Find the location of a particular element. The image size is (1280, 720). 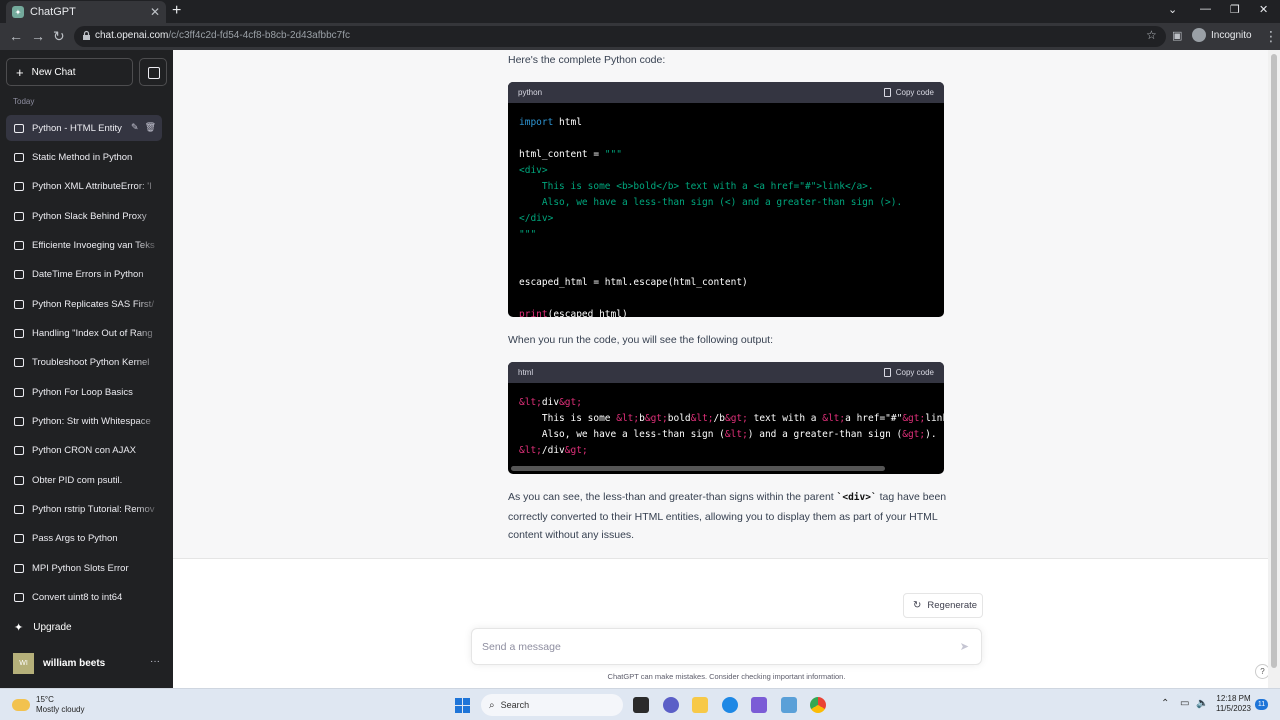

history-item-label: DateTime Errors in Python is located at coordinates (88, 274).